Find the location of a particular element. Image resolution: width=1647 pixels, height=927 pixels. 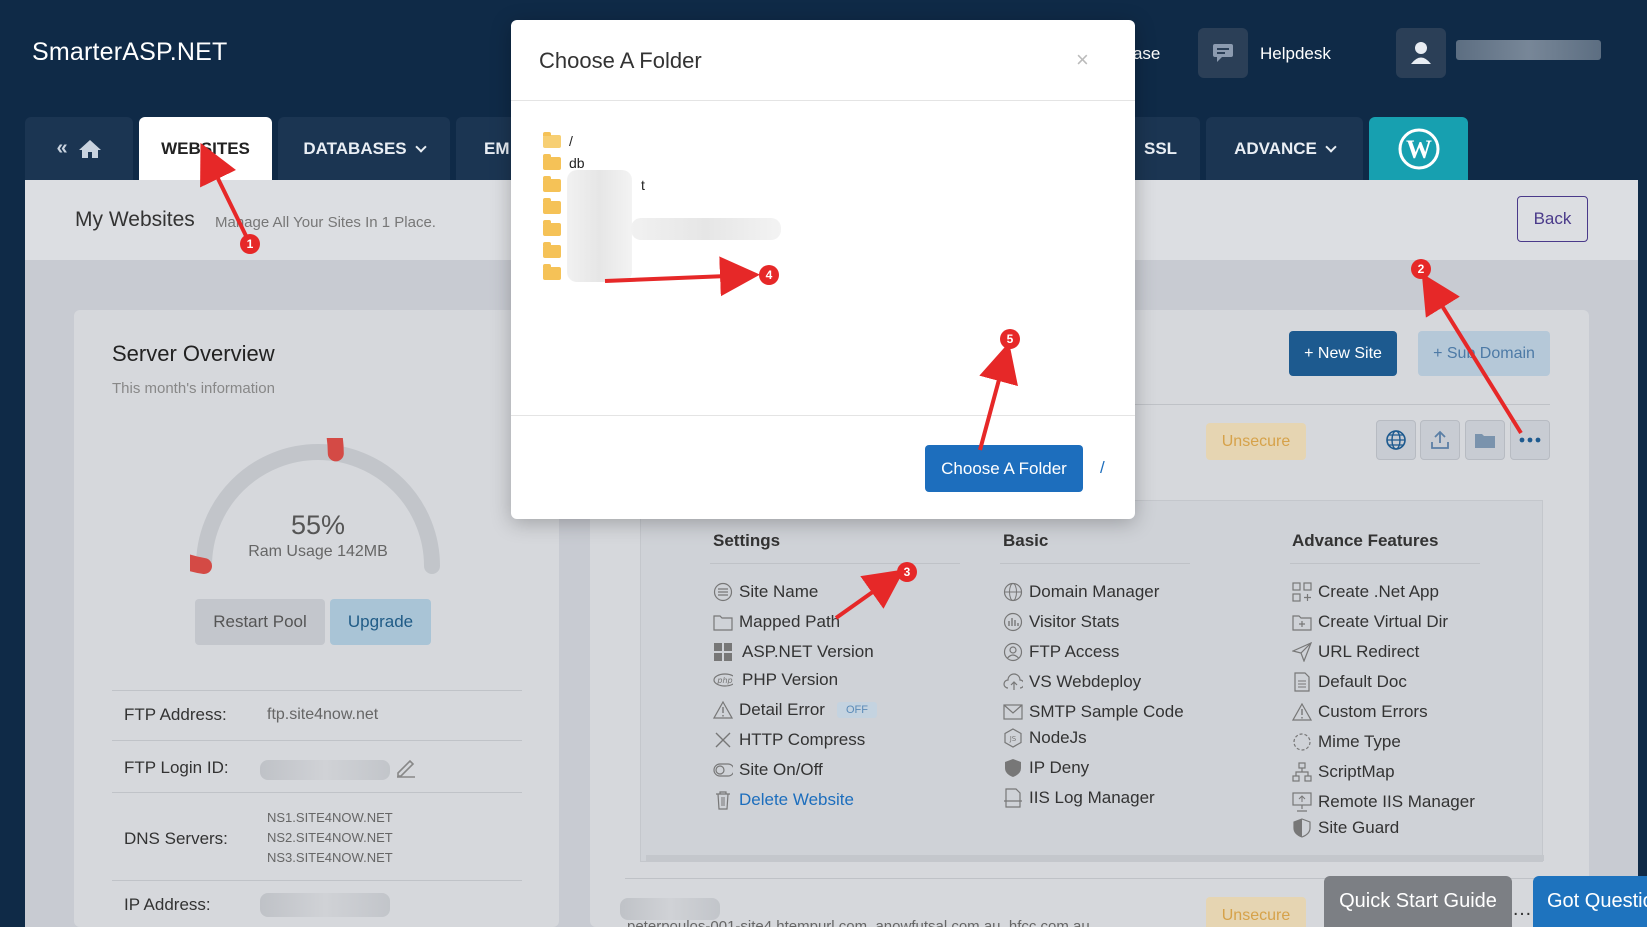

annotation-3: 3 is located at coordinates (907, 572).